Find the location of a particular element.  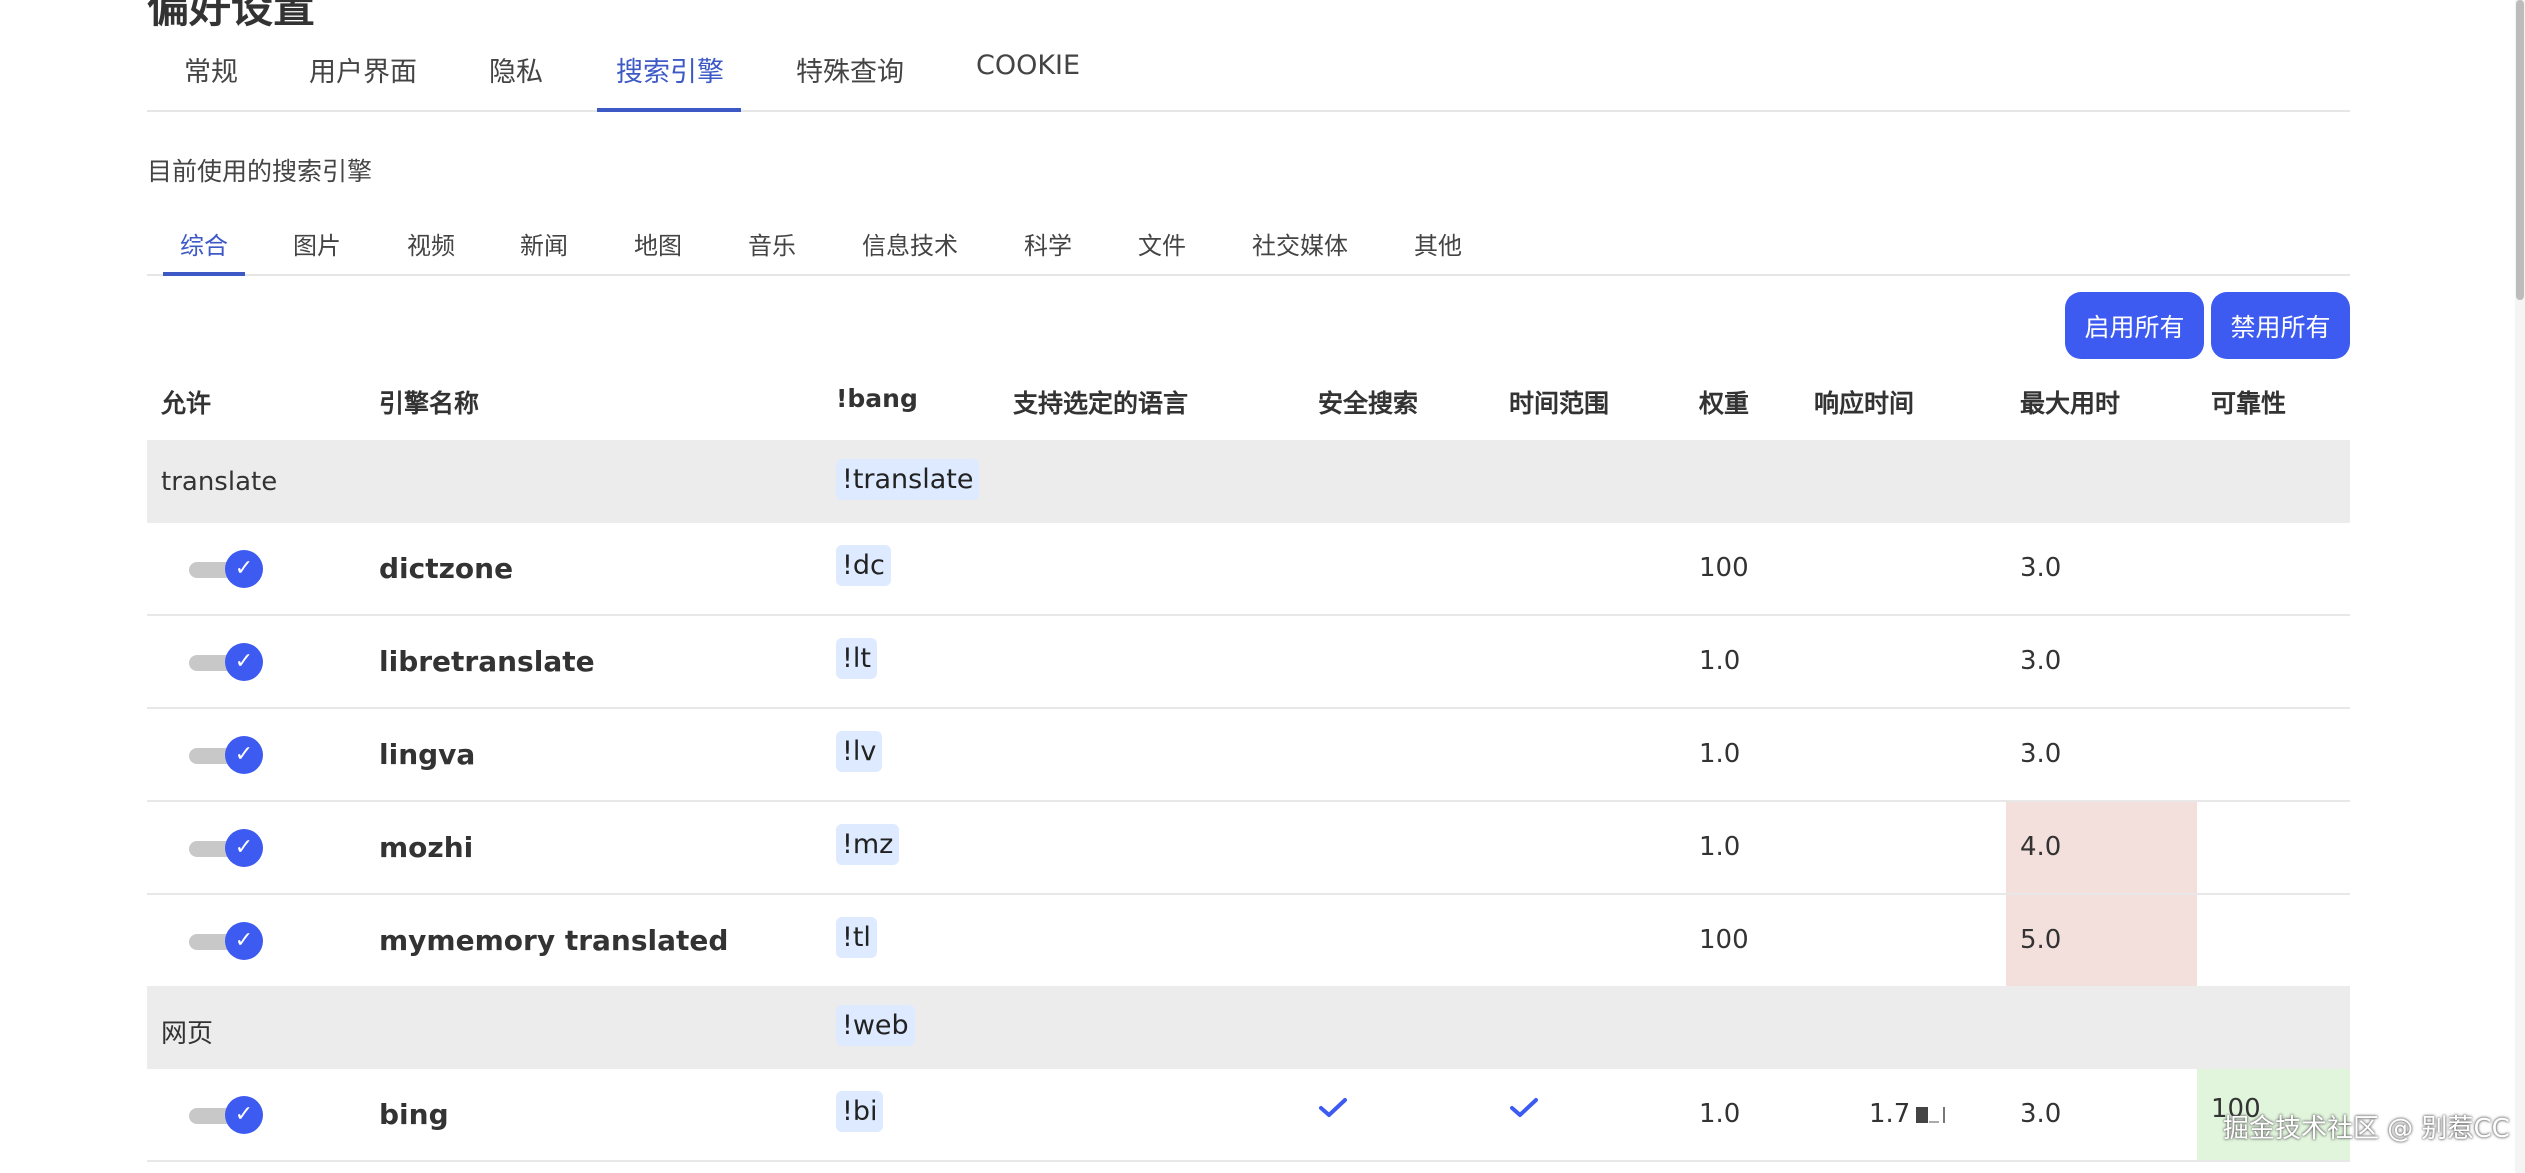

engine-row: ✓ dictzone !dc 100 3.0 is located at coordinates (1248, 569).